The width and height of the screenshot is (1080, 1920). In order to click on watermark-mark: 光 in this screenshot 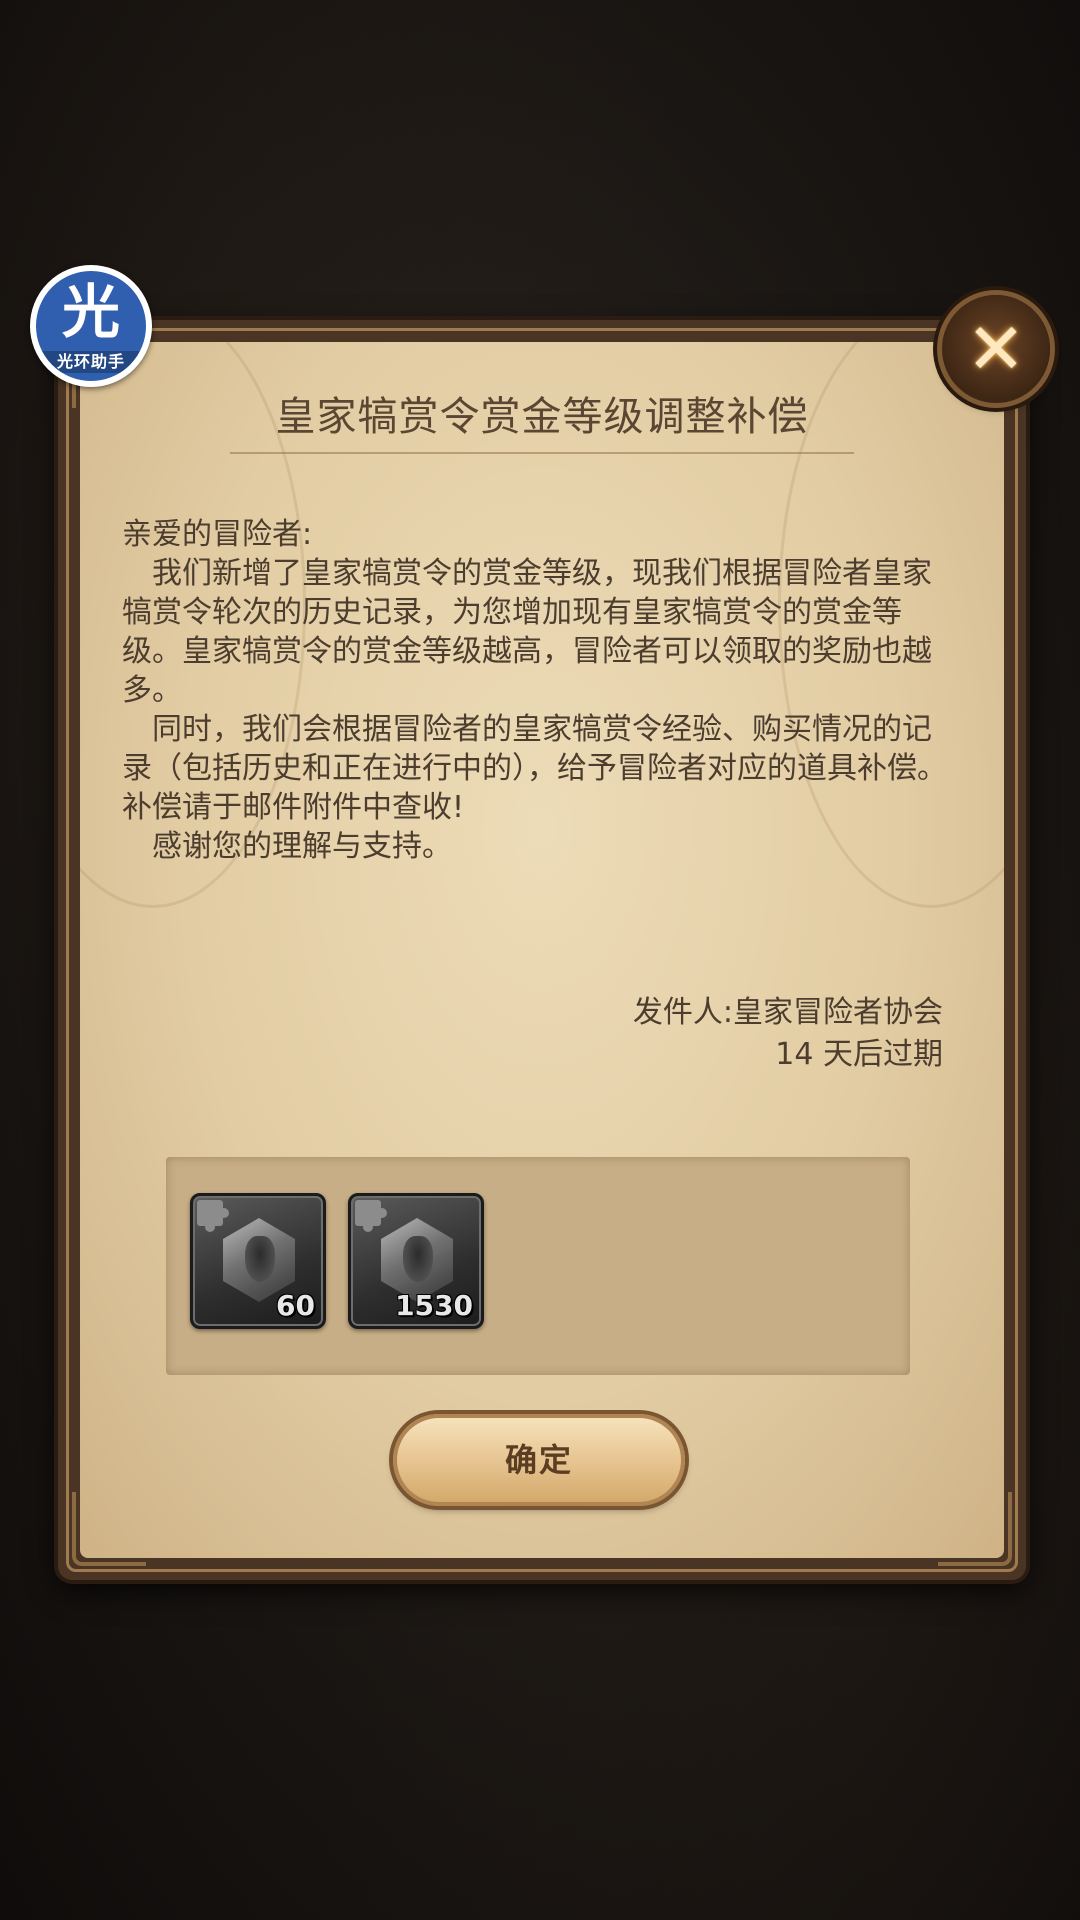, I will do `click(90, 312)`.